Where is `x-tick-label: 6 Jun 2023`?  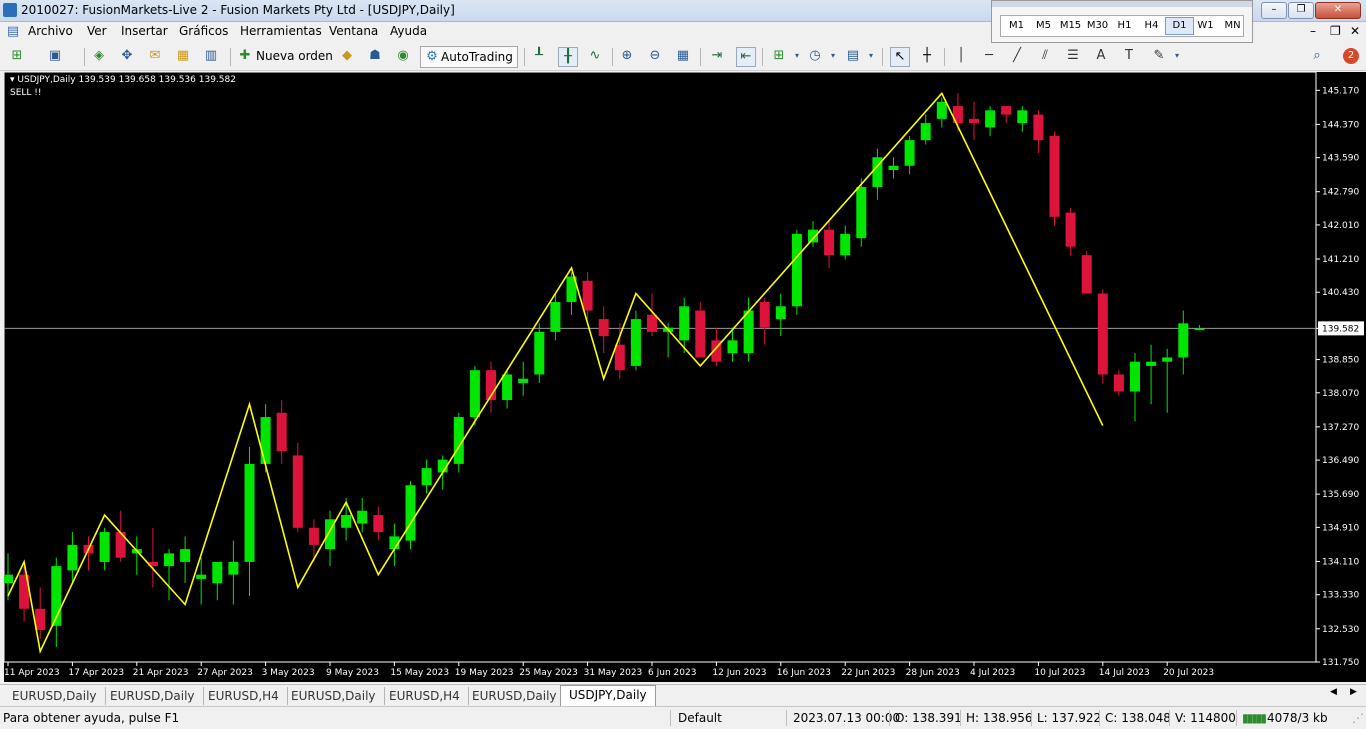
x-tick-label: 6 Jun 2023 is located at coordinates (672, 673).